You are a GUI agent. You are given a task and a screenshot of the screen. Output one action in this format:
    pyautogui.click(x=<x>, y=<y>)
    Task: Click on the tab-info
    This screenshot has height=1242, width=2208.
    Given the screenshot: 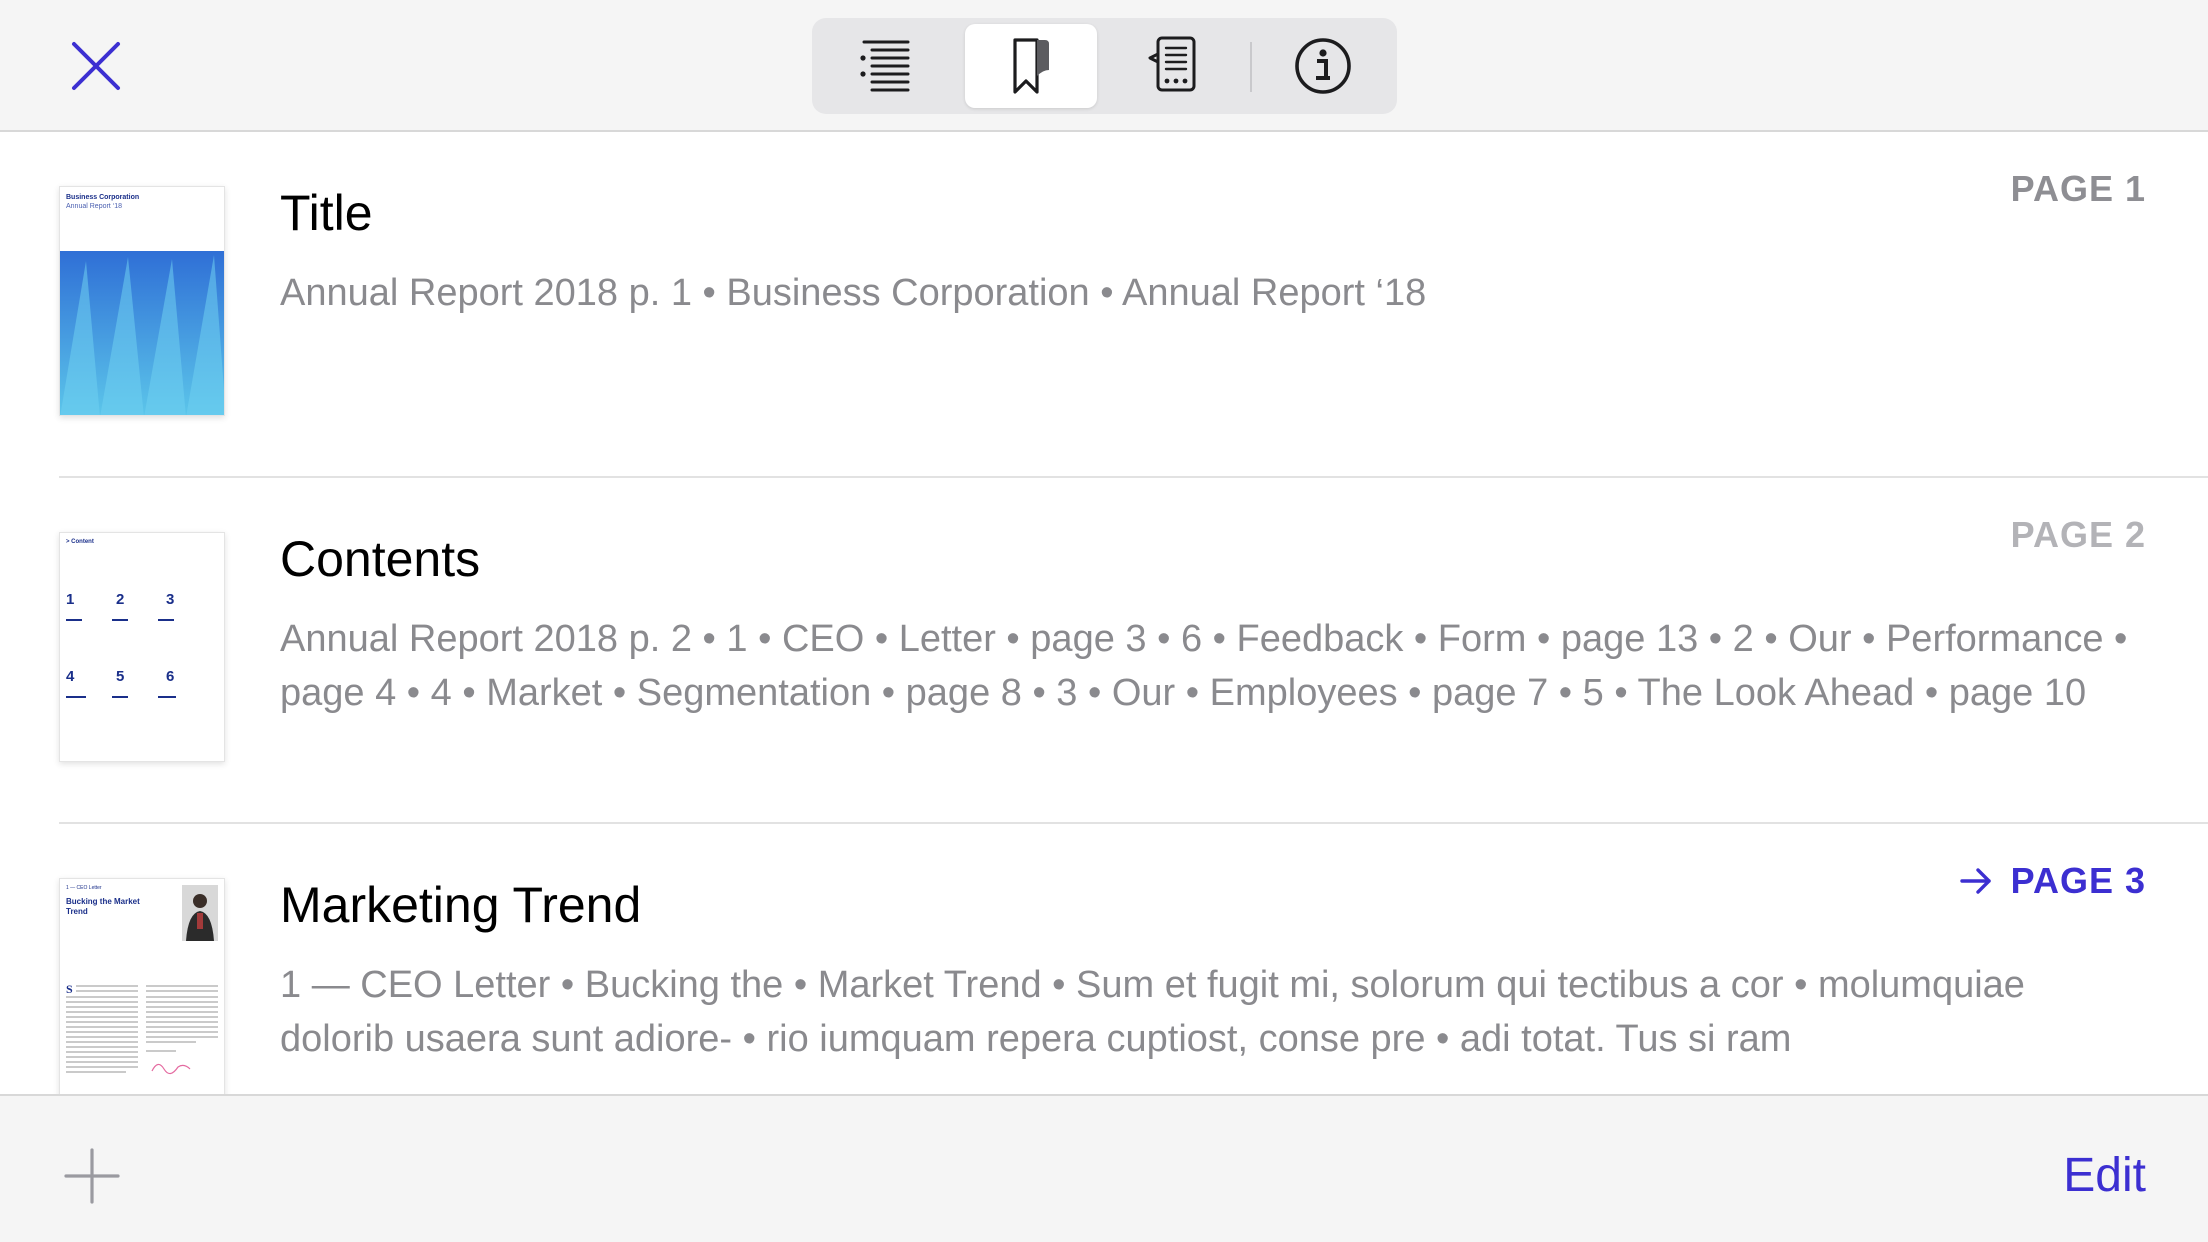 What is the action you would take?
    pyautogui.click(x=1323, y=66)
    